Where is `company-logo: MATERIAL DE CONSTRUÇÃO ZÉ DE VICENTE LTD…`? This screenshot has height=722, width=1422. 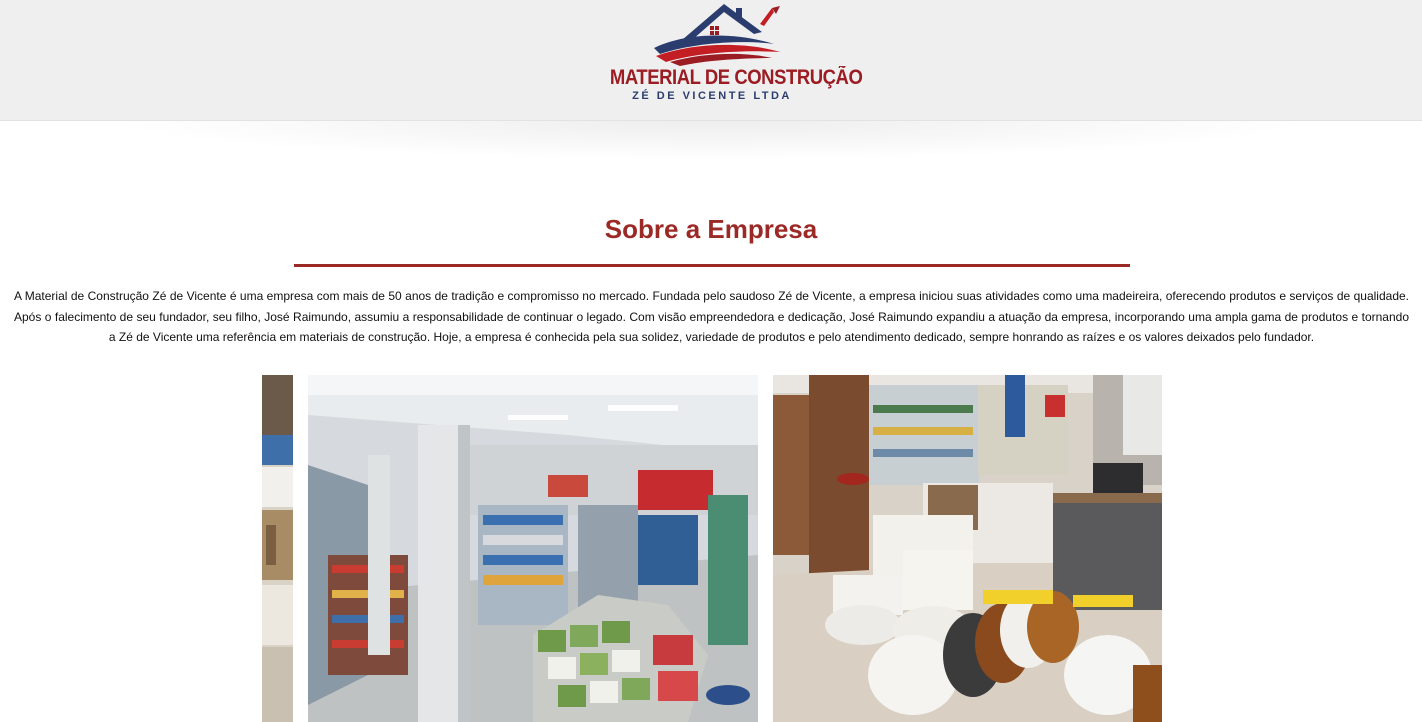
company-logo: MATERIAL DE CONSTRUÇÃO ZÉ DE VICENTE LTD… is located at coordinates (729, 54).